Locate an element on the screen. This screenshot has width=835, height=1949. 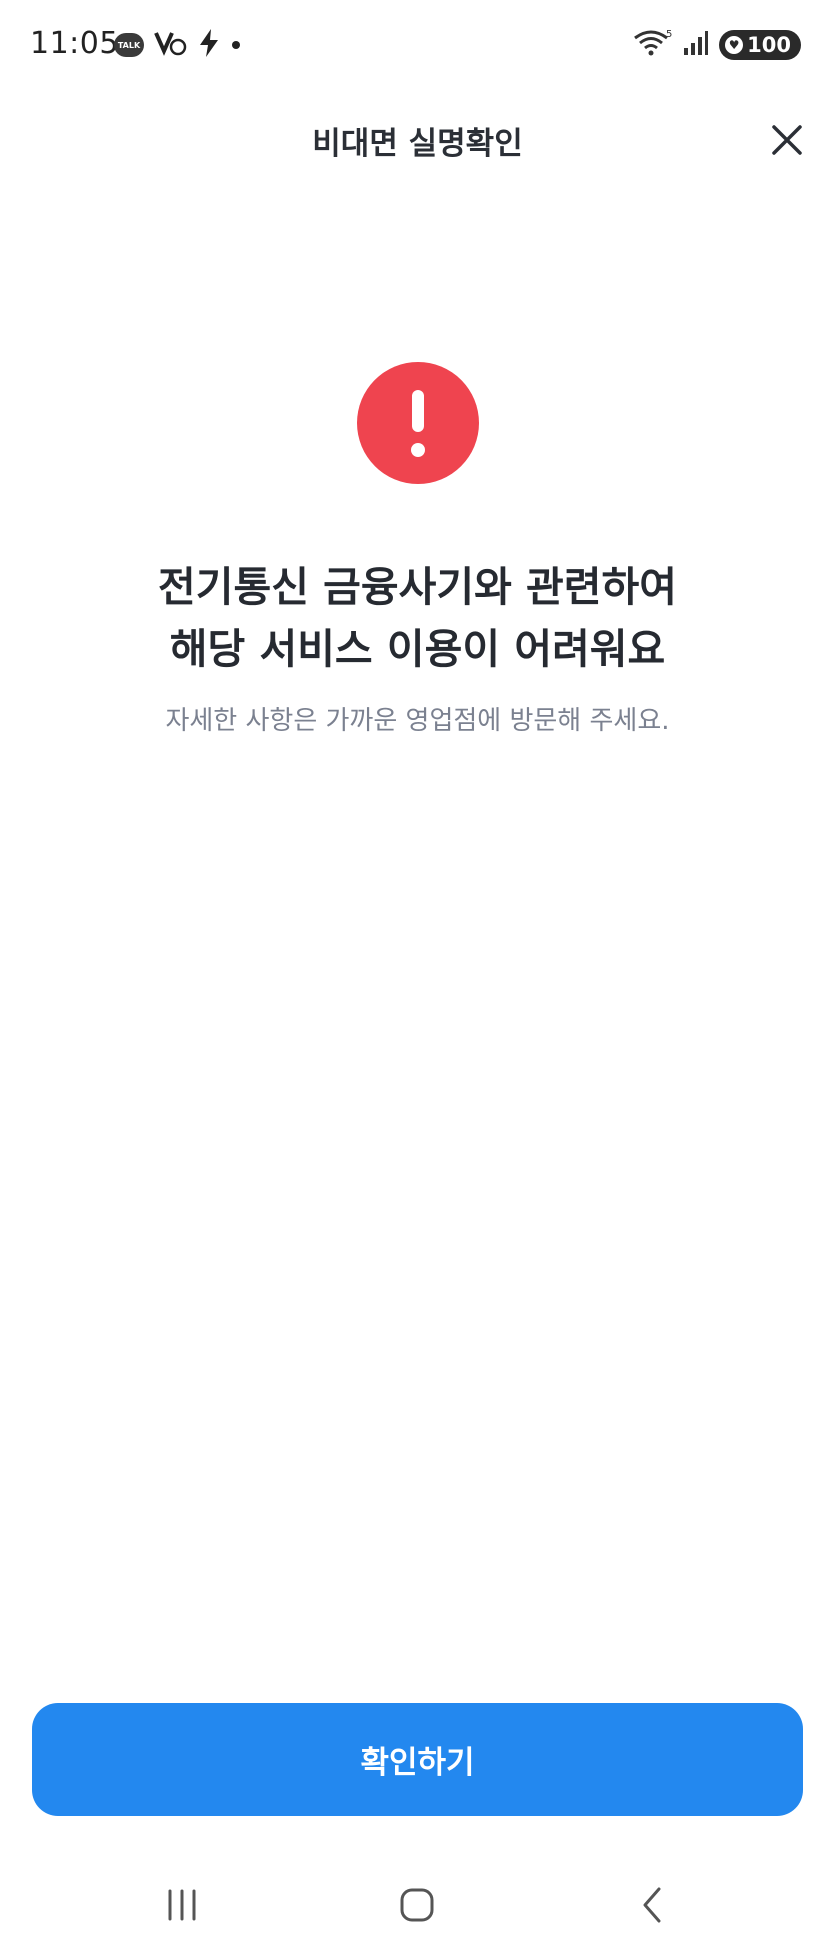
system-icons: 5 ♥ 100 is located at coordinates (717, 45).